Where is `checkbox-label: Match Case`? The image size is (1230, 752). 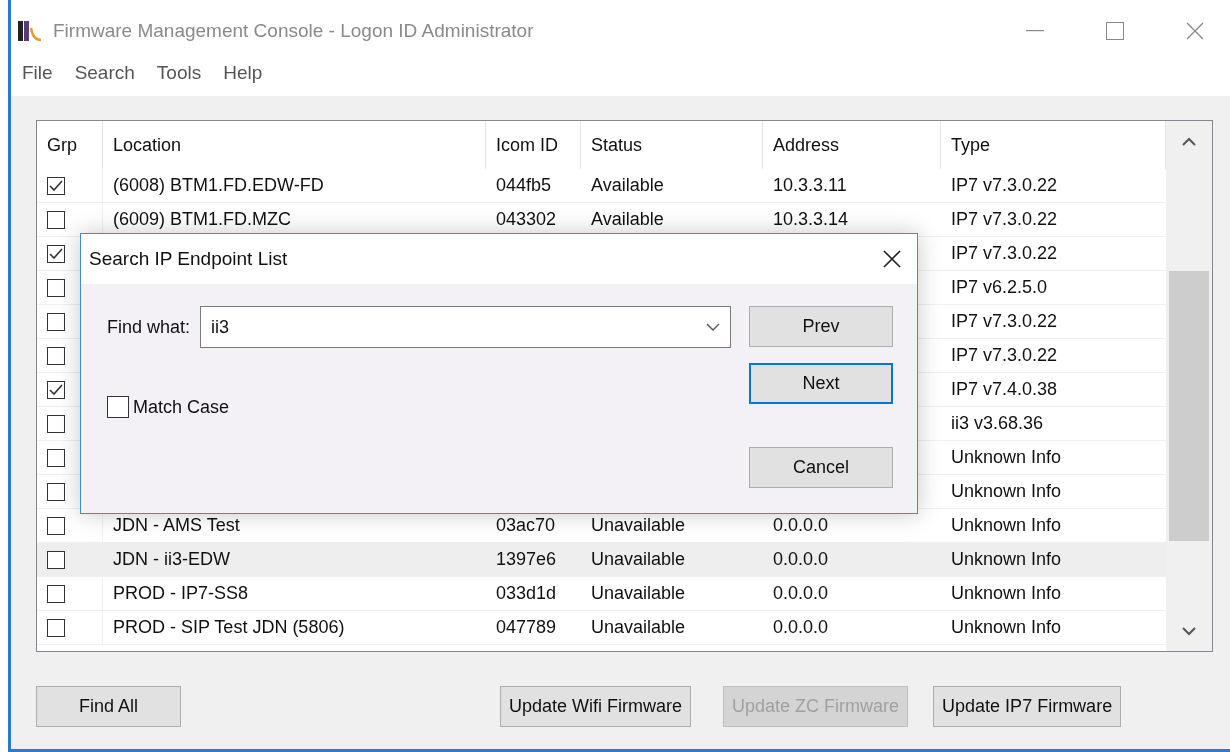 checkbox-label: Match Case is located at coordinates (181, 407).